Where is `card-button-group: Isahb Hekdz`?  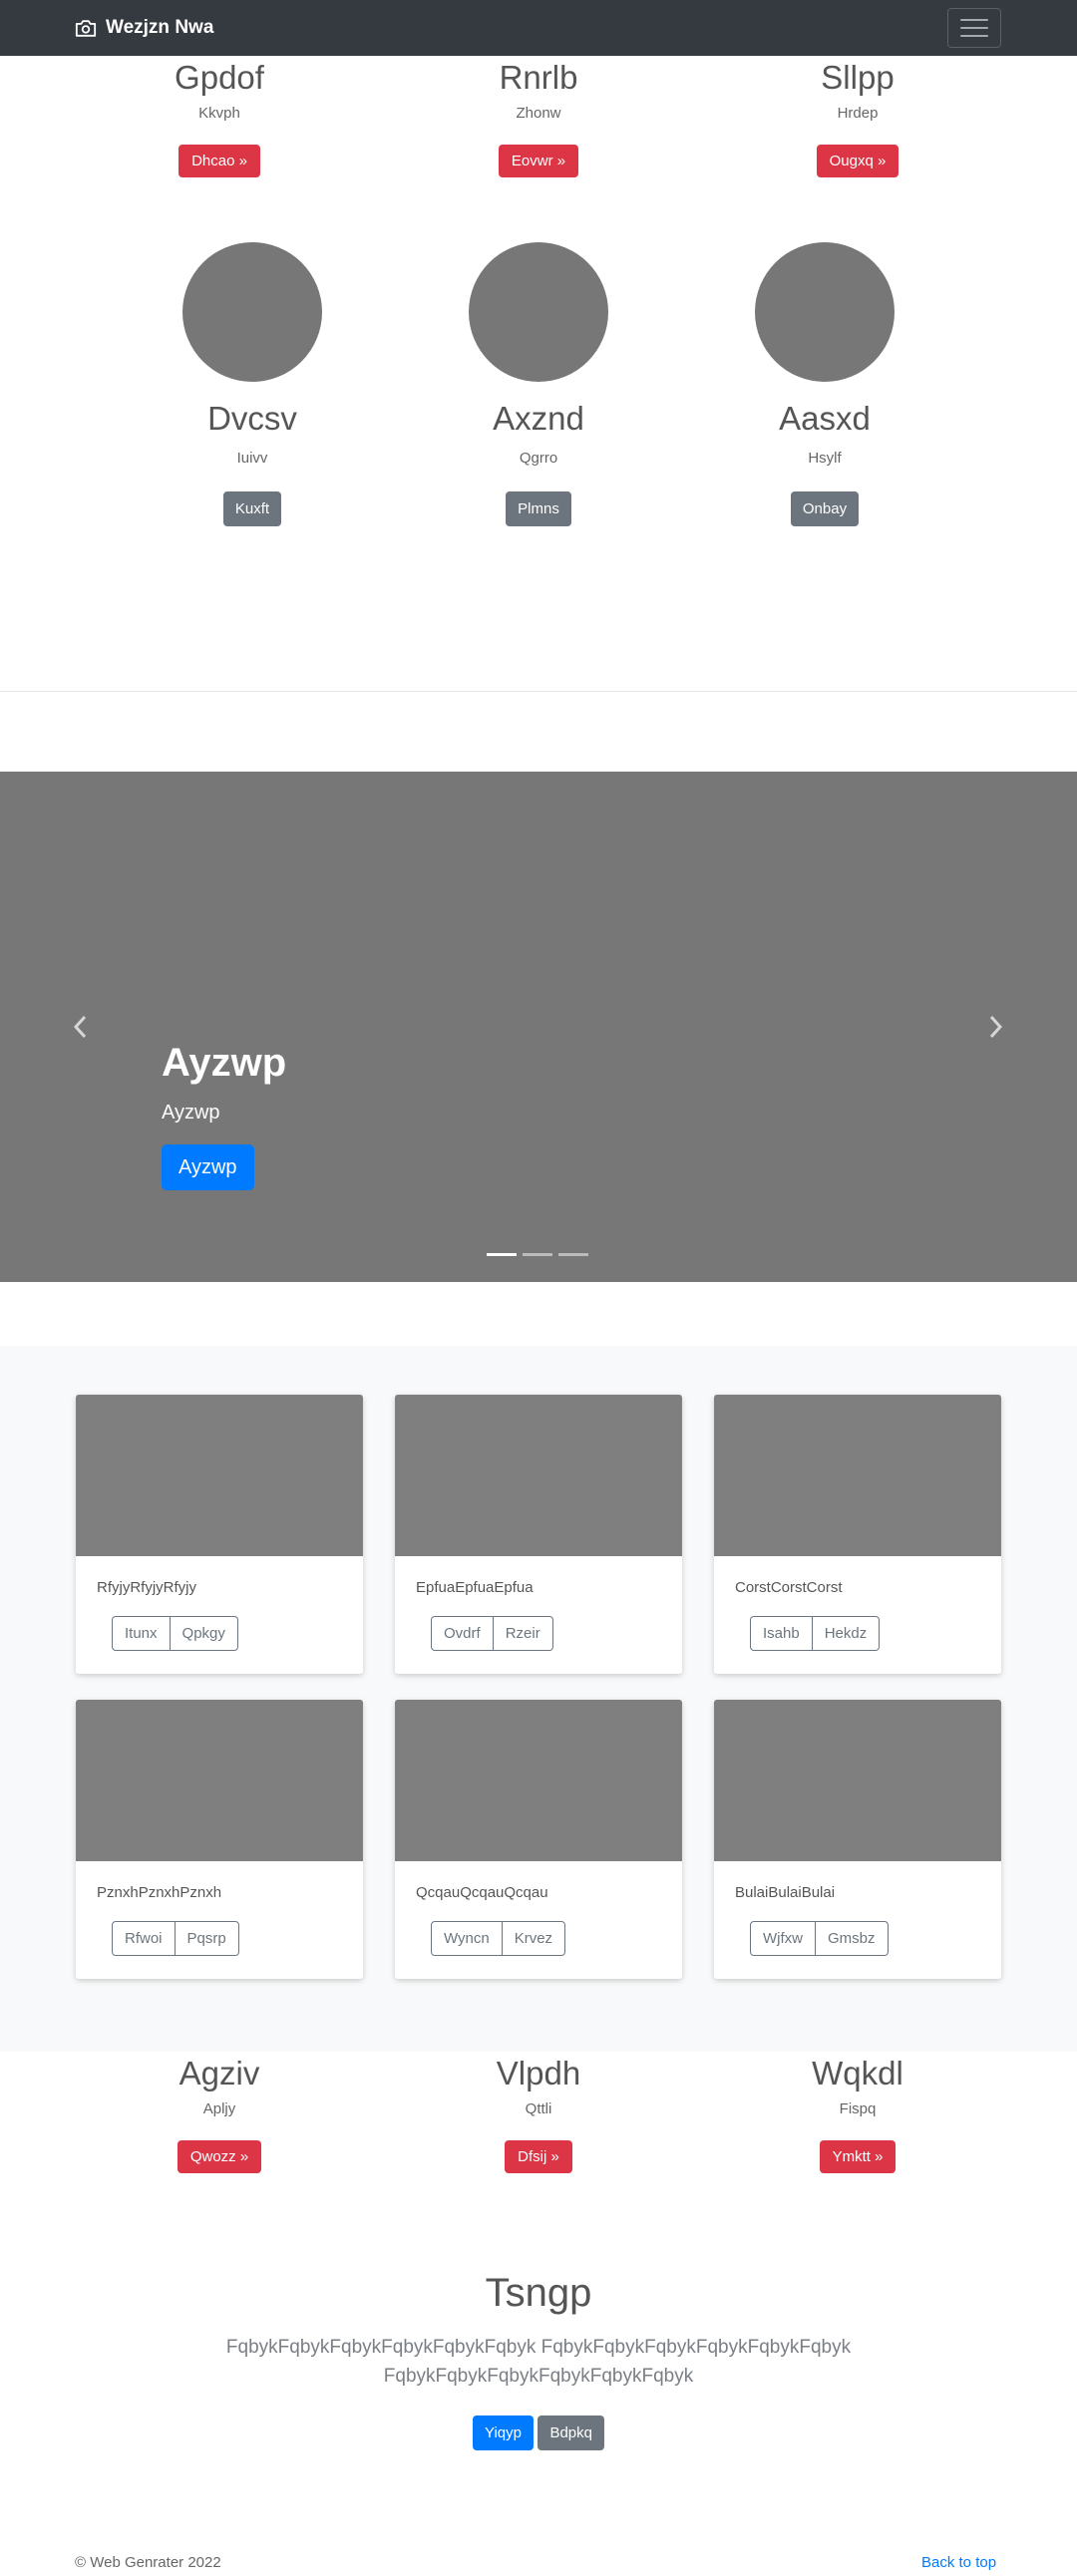
card-button-group: Isahb Hekdz is located at coordinates (875, 1633).